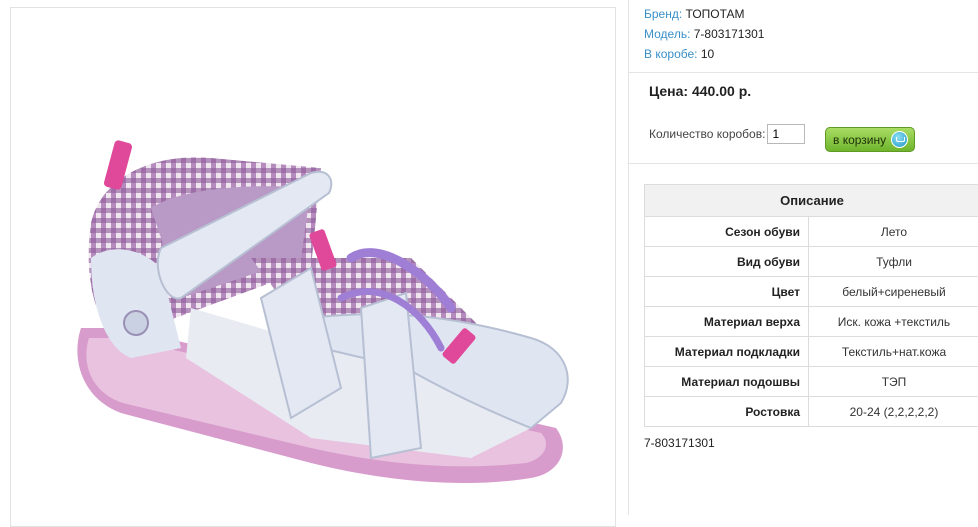 This screenshot has width=978, height=527. I want to click on row-value: белый+сиреневый, so click(893, 292).